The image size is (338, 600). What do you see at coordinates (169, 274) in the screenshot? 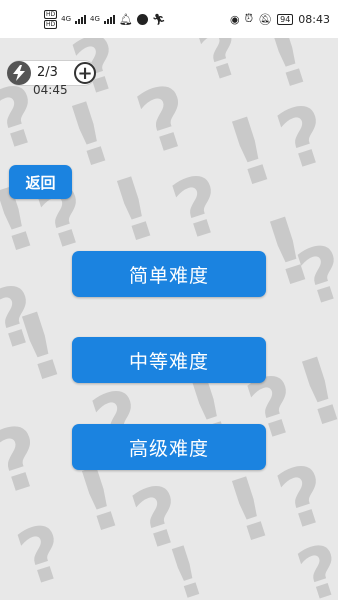
I see `easy-difficulty-button: 简单难度` at bounding box center [169, 274].